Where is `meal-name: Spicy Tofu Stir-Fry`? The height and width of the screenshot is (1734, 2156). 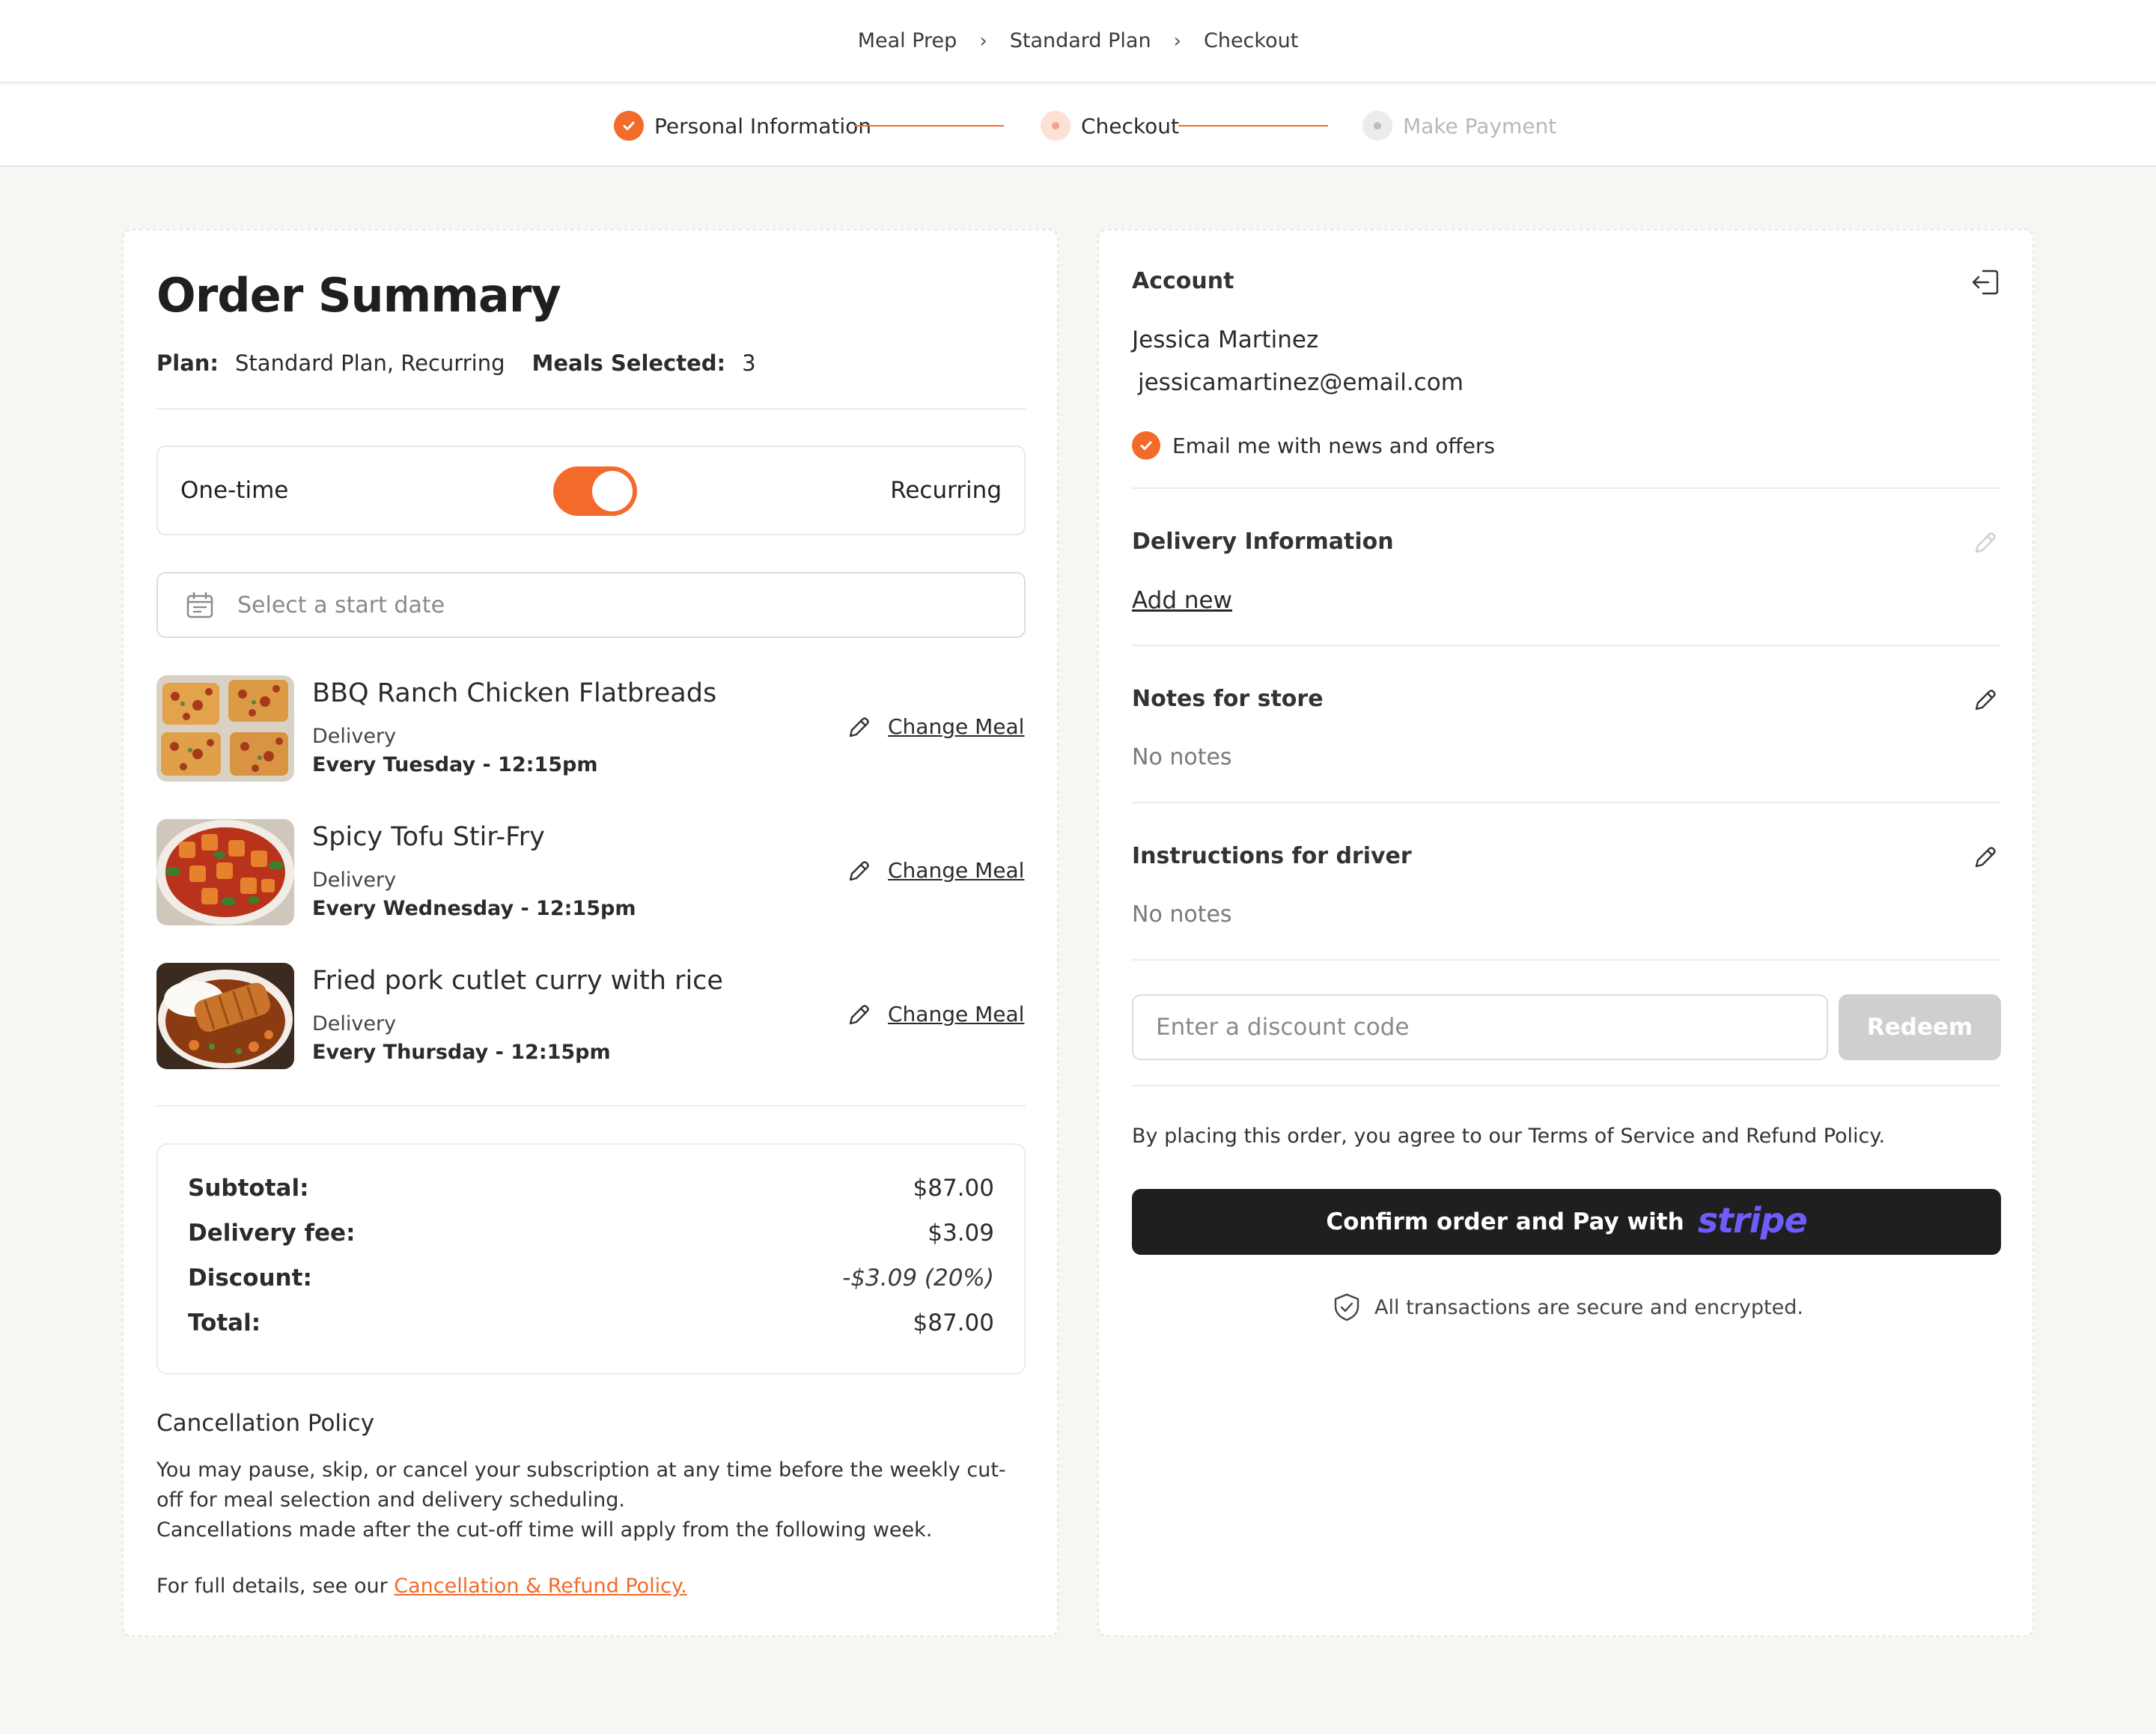
meal-name: Spicy Tofu Stir-Fry is located at coordinates (428, 837).